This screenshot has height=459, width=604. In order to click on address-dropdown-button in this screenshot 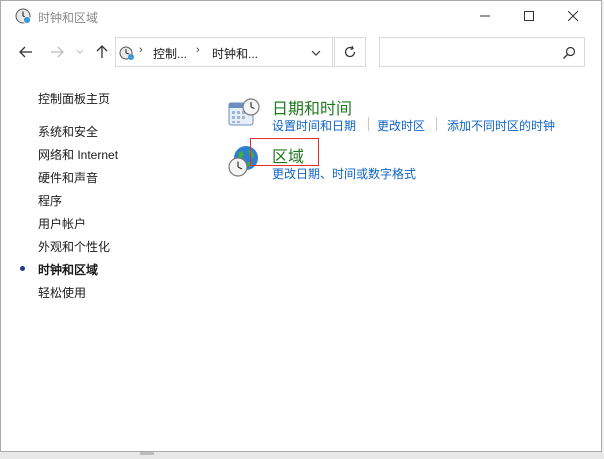, I will do `click(316, 53)`.